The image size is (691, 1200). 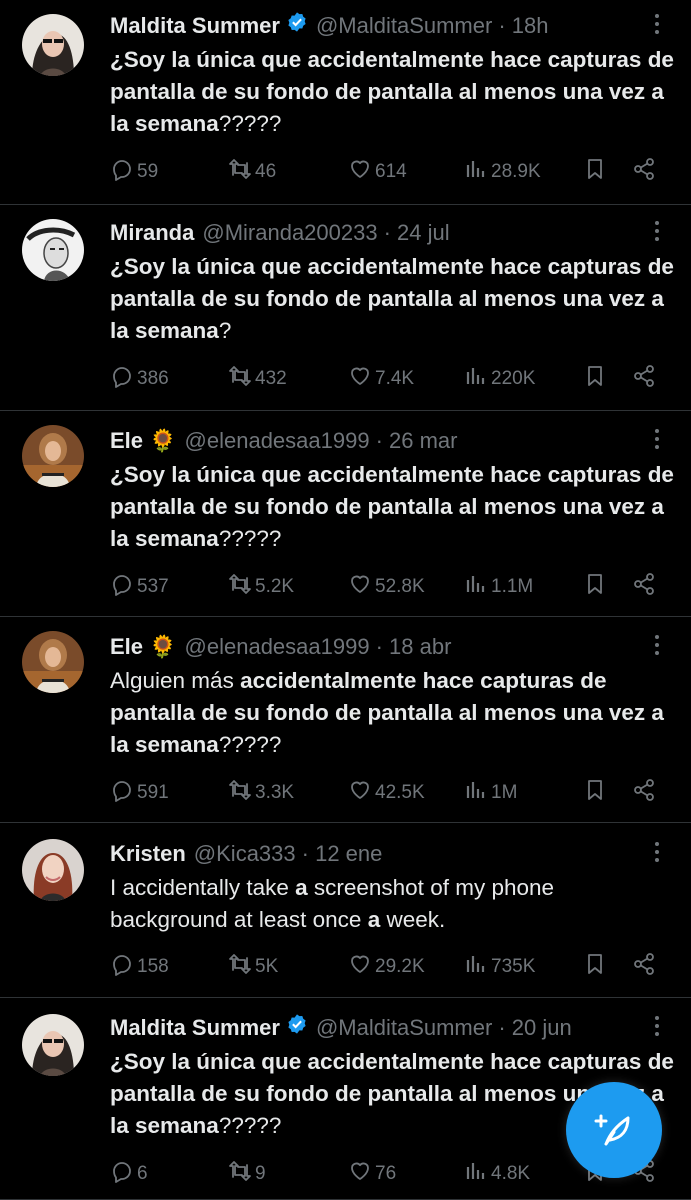 What do you see at coordinates (477, 793) in the screenshot?
I see `views-icon` at bounding box center [477, 793].